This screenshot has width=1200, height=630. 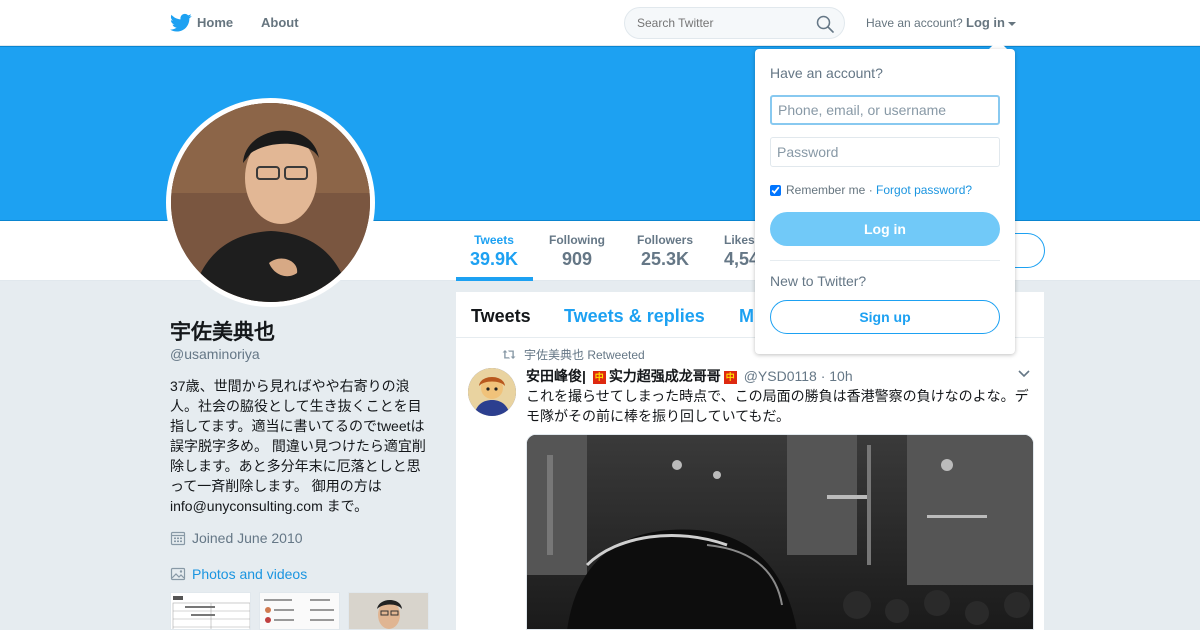 What do you see at coordinates (664, 240) in the screenshot?
I see `stat-label: Followers` at bounding box center [664, 240].